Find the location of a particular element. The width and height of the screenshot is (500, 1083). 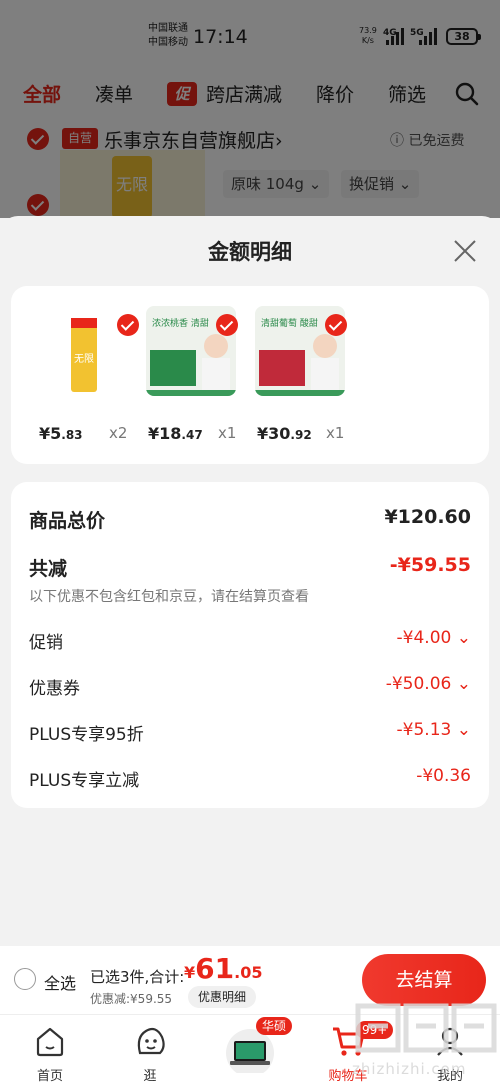

item-price-dec-1: .83 is located at coordinates (72, 435).